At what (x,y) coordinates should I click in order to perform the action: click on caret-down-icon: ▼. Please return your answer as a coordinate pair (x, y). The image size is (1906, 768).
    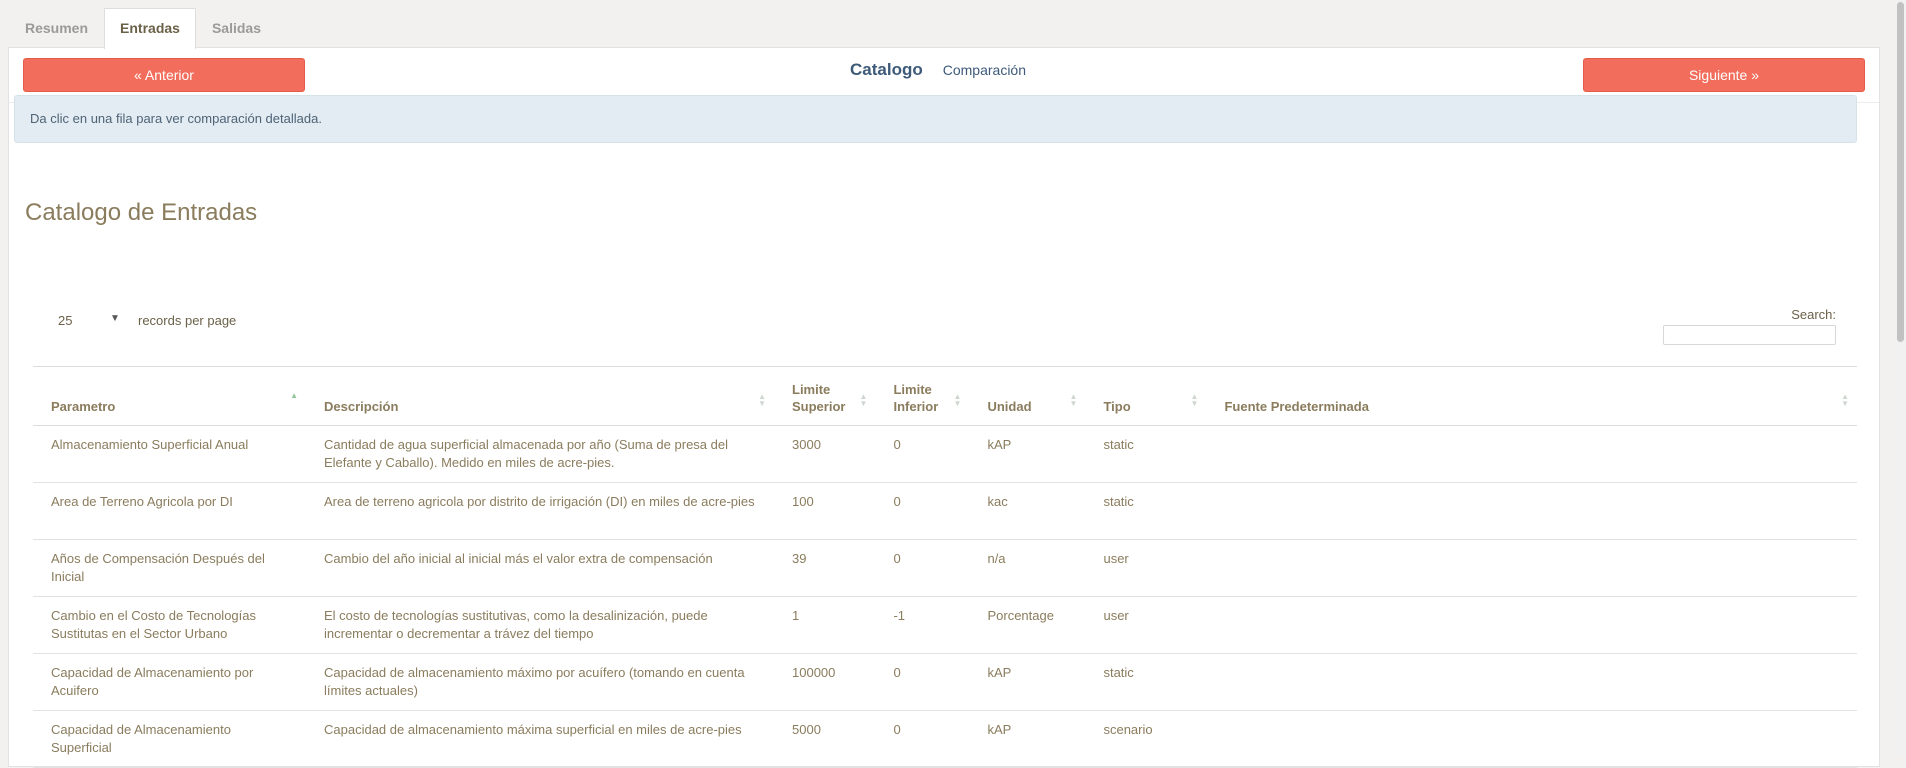
    Looking at the image, I should click on (115, 318).